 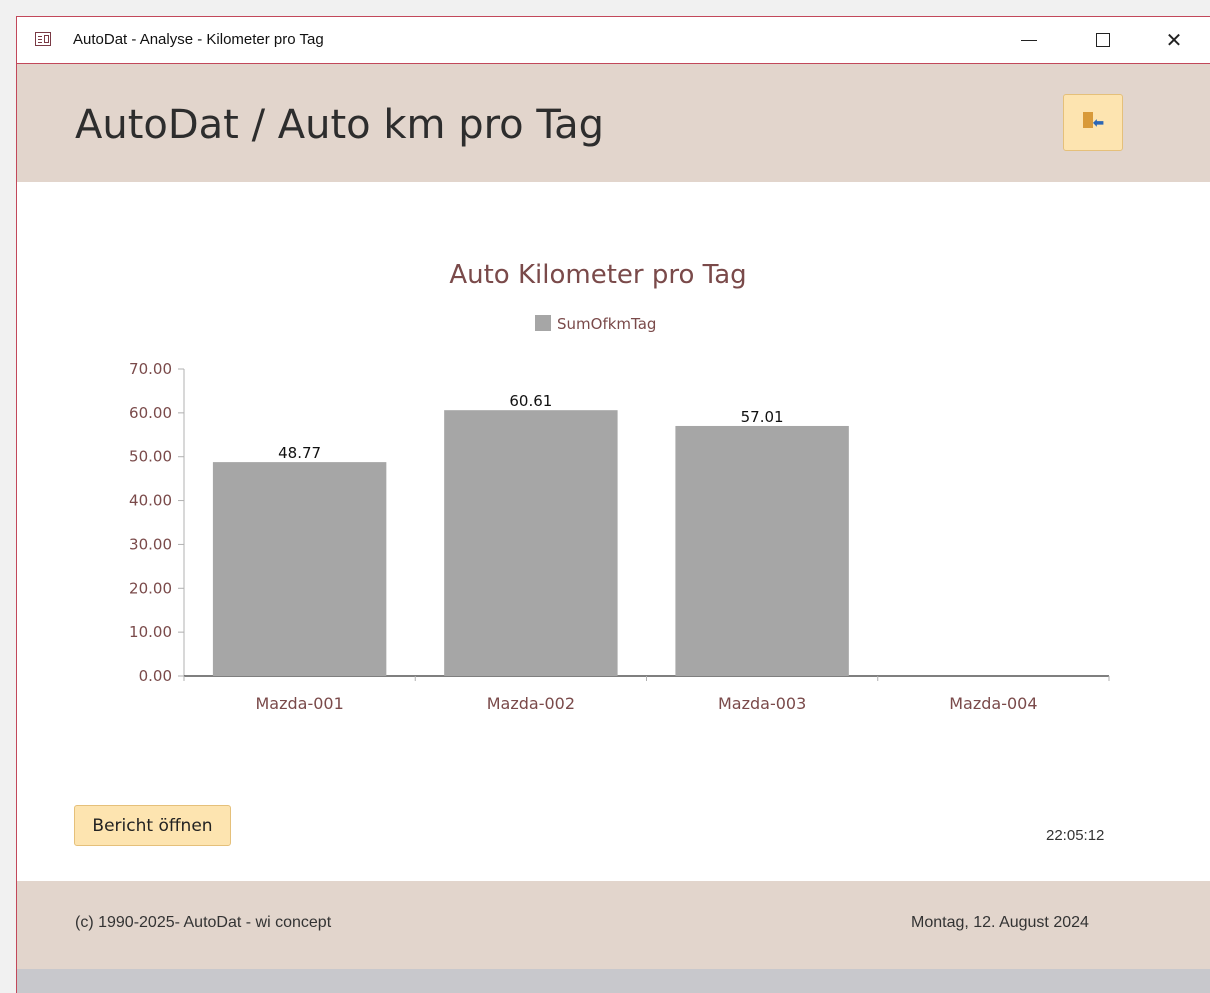 What do you see at coordinates (150, 501) in the screenshot?
I see `y-tick-label: 40.00` at bounding box center [150, 501].